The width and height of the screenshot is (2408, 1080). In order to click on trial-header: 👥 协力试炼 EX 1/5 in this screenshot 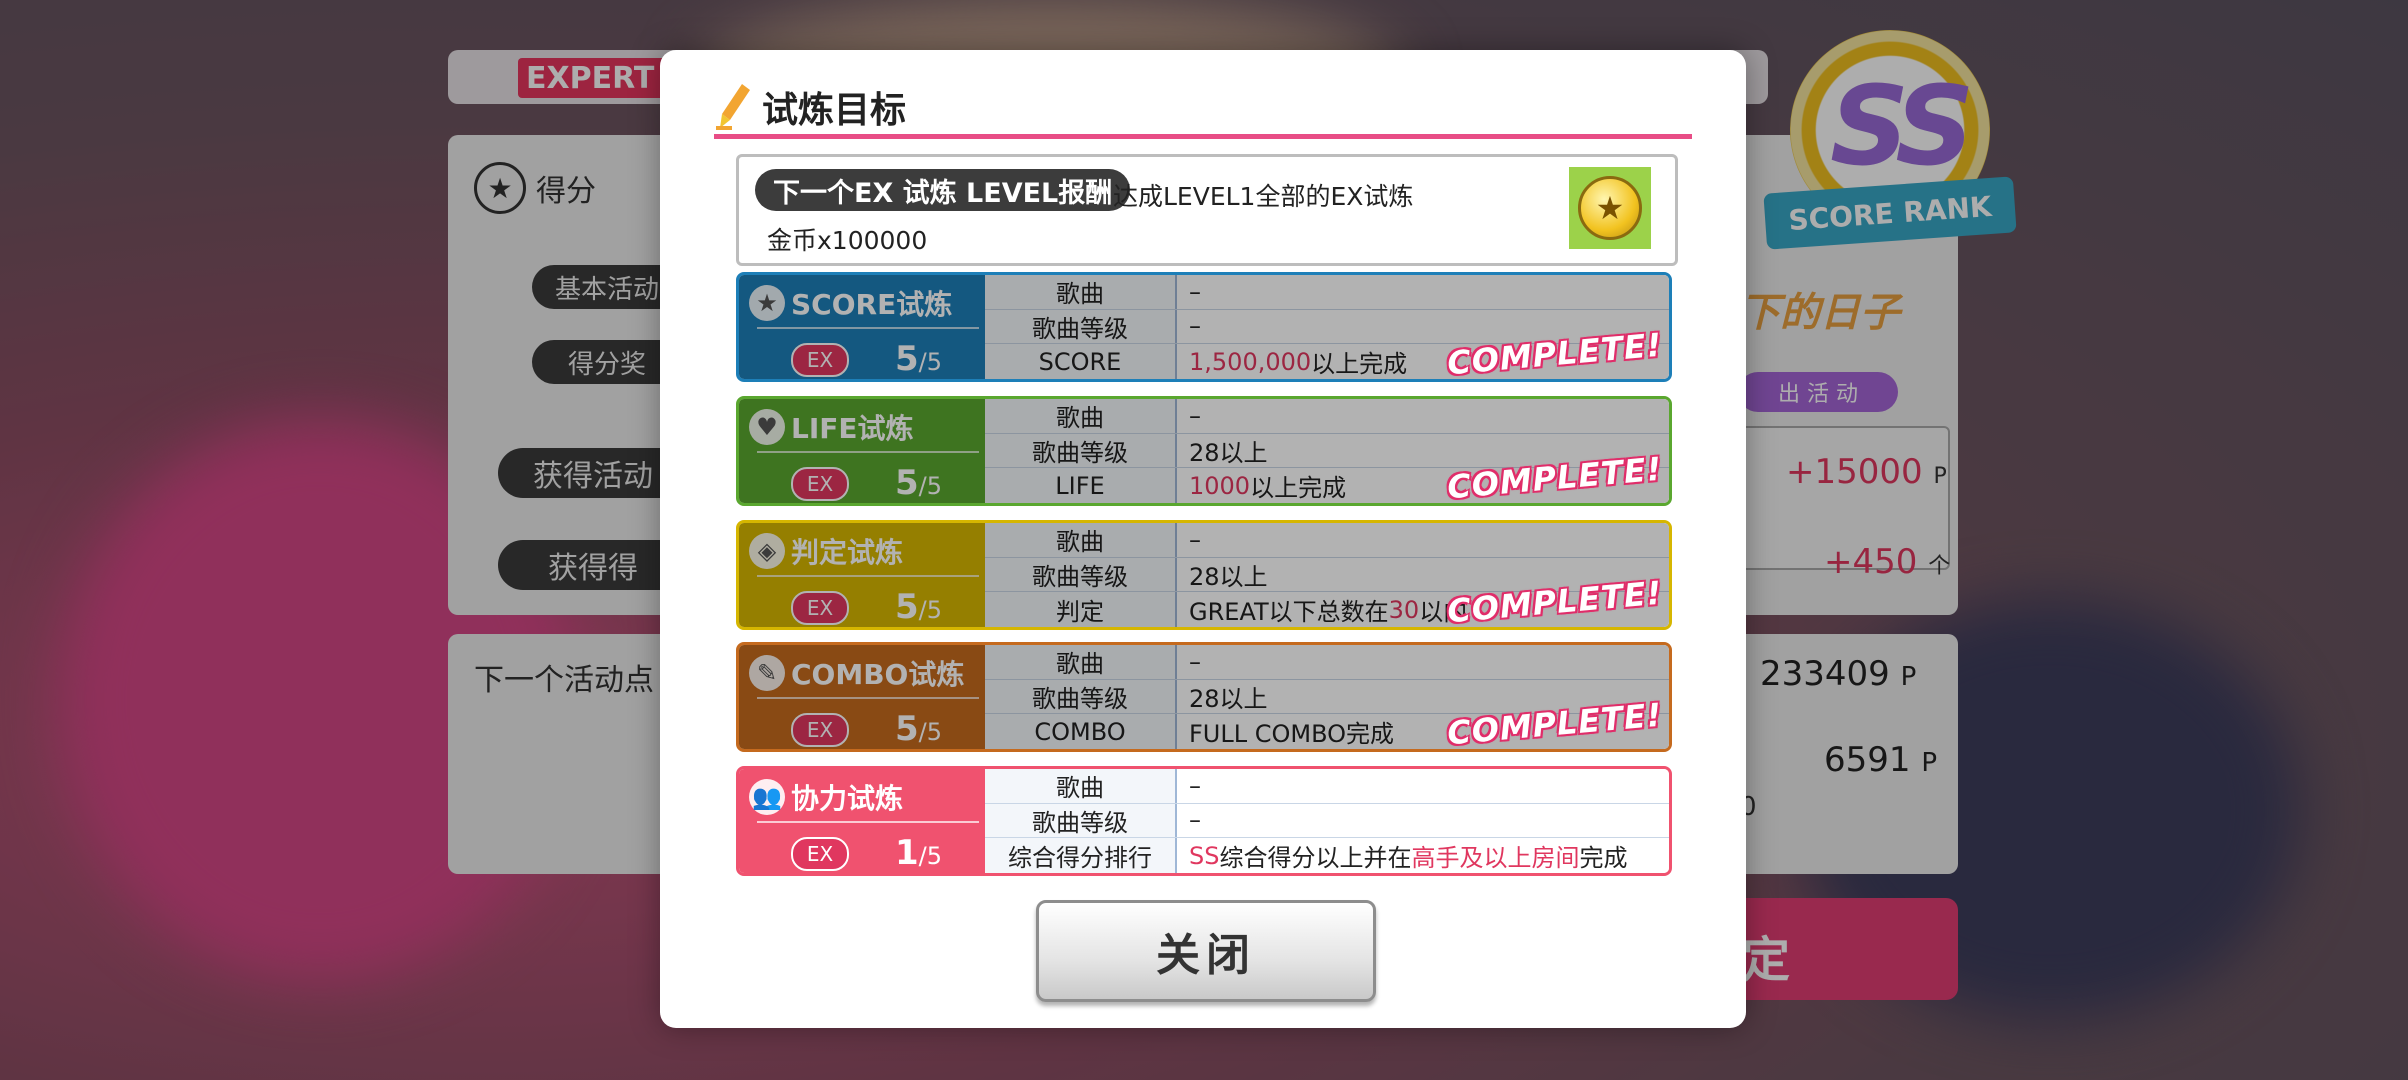, I will do `click(862, 821)`.